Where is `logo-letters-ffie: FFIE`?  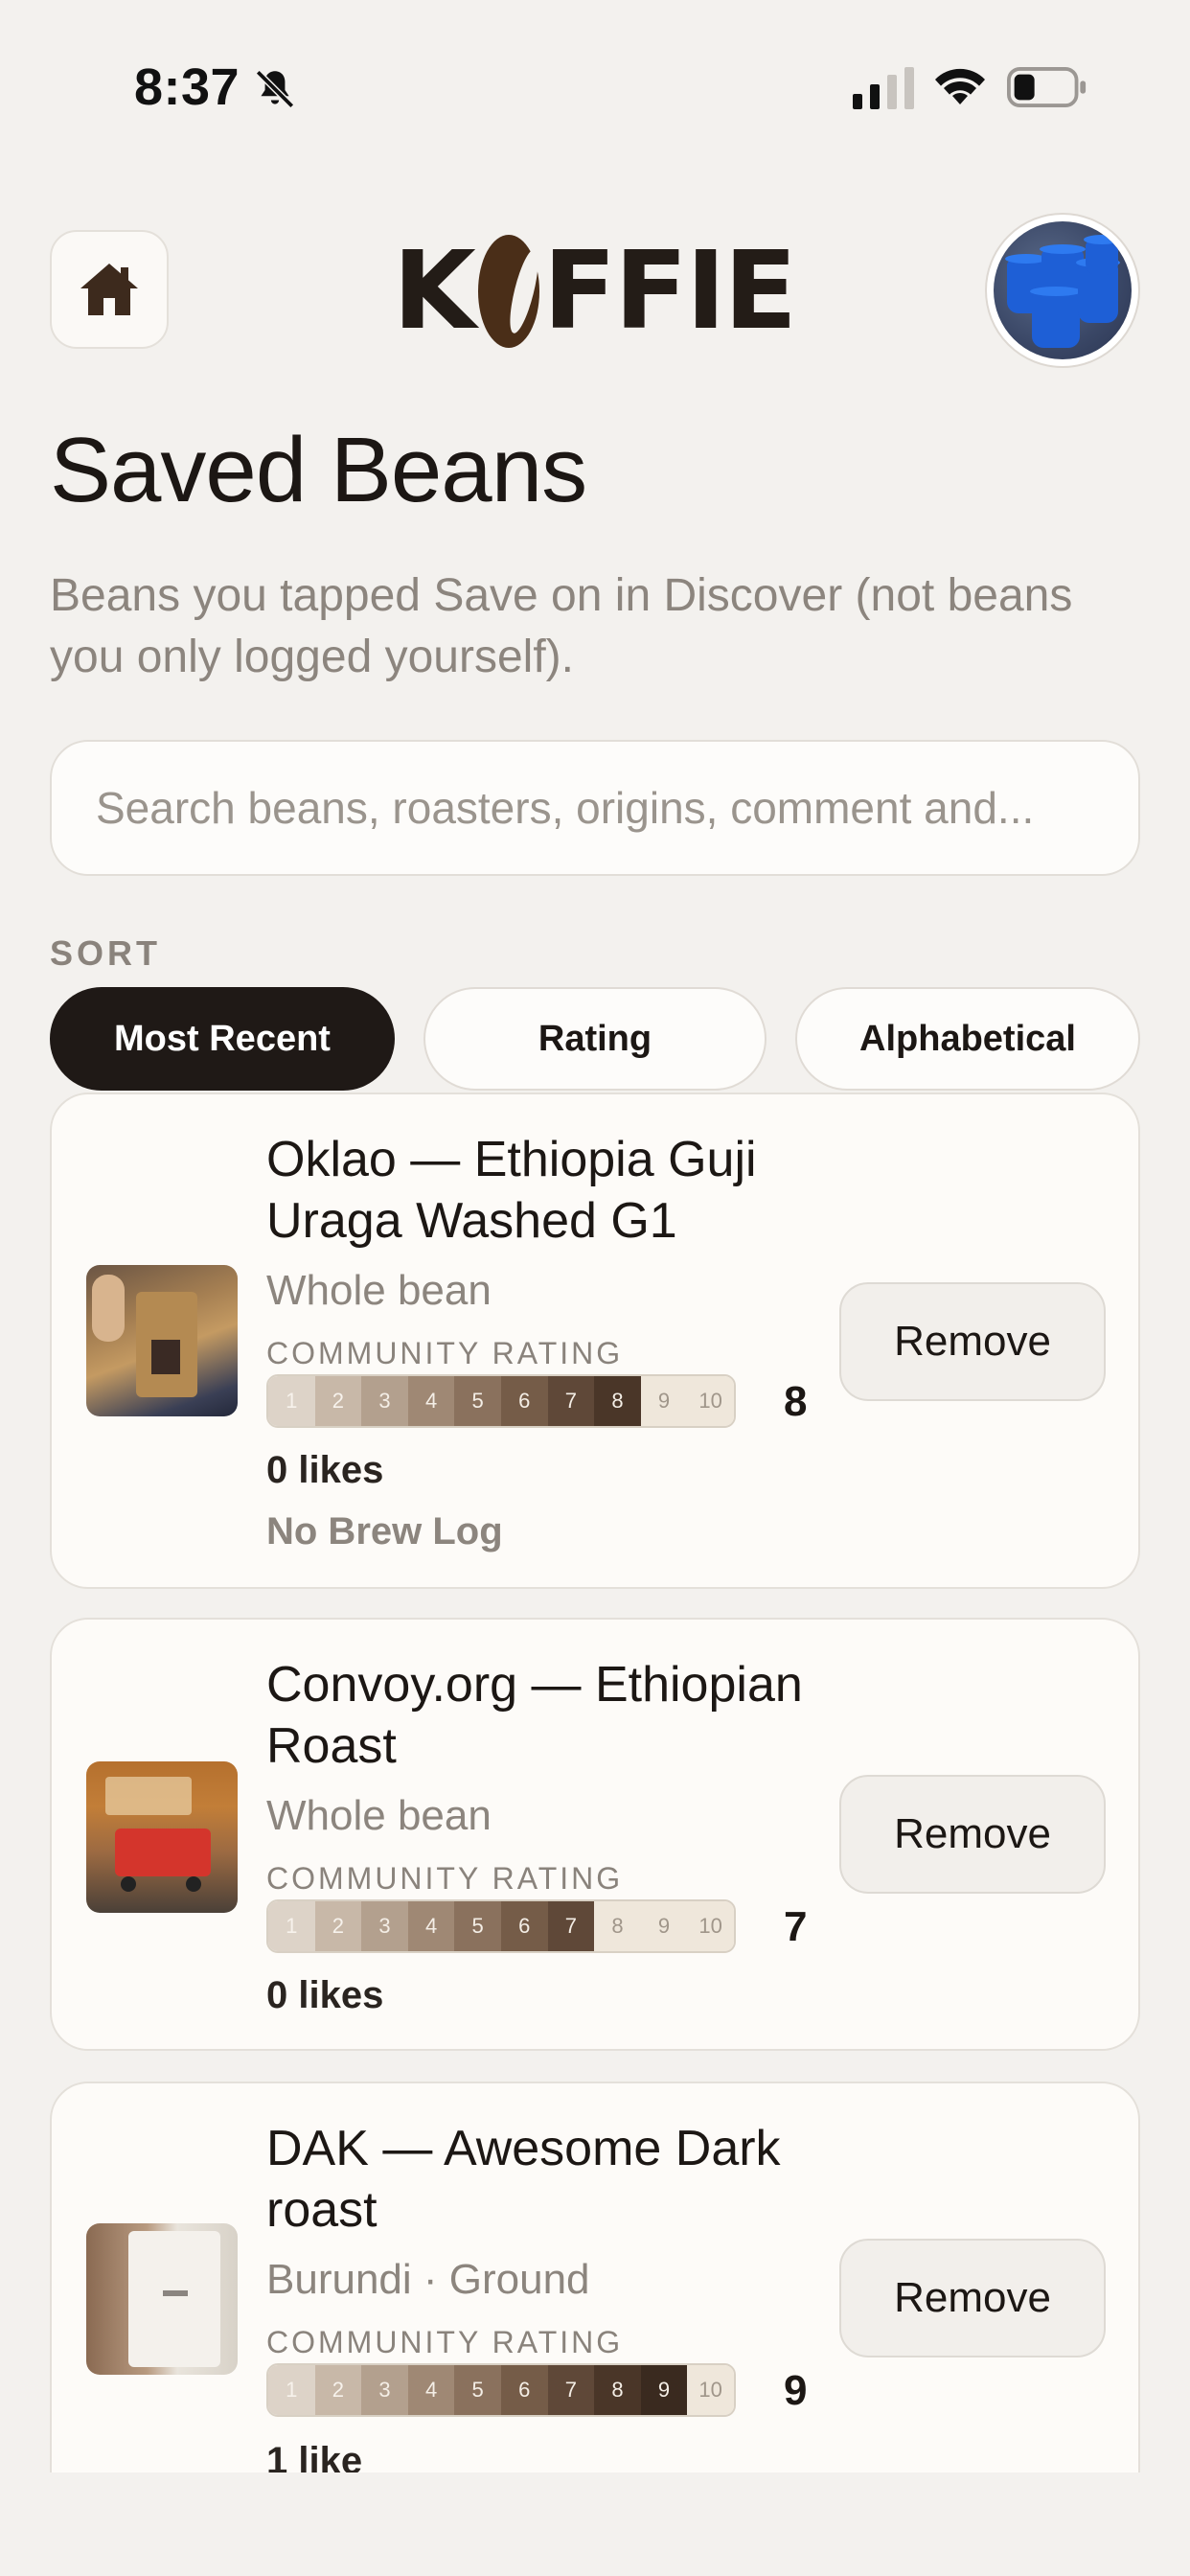
logo-letters-ffie: FFIE is located at coordinates (669, 291).